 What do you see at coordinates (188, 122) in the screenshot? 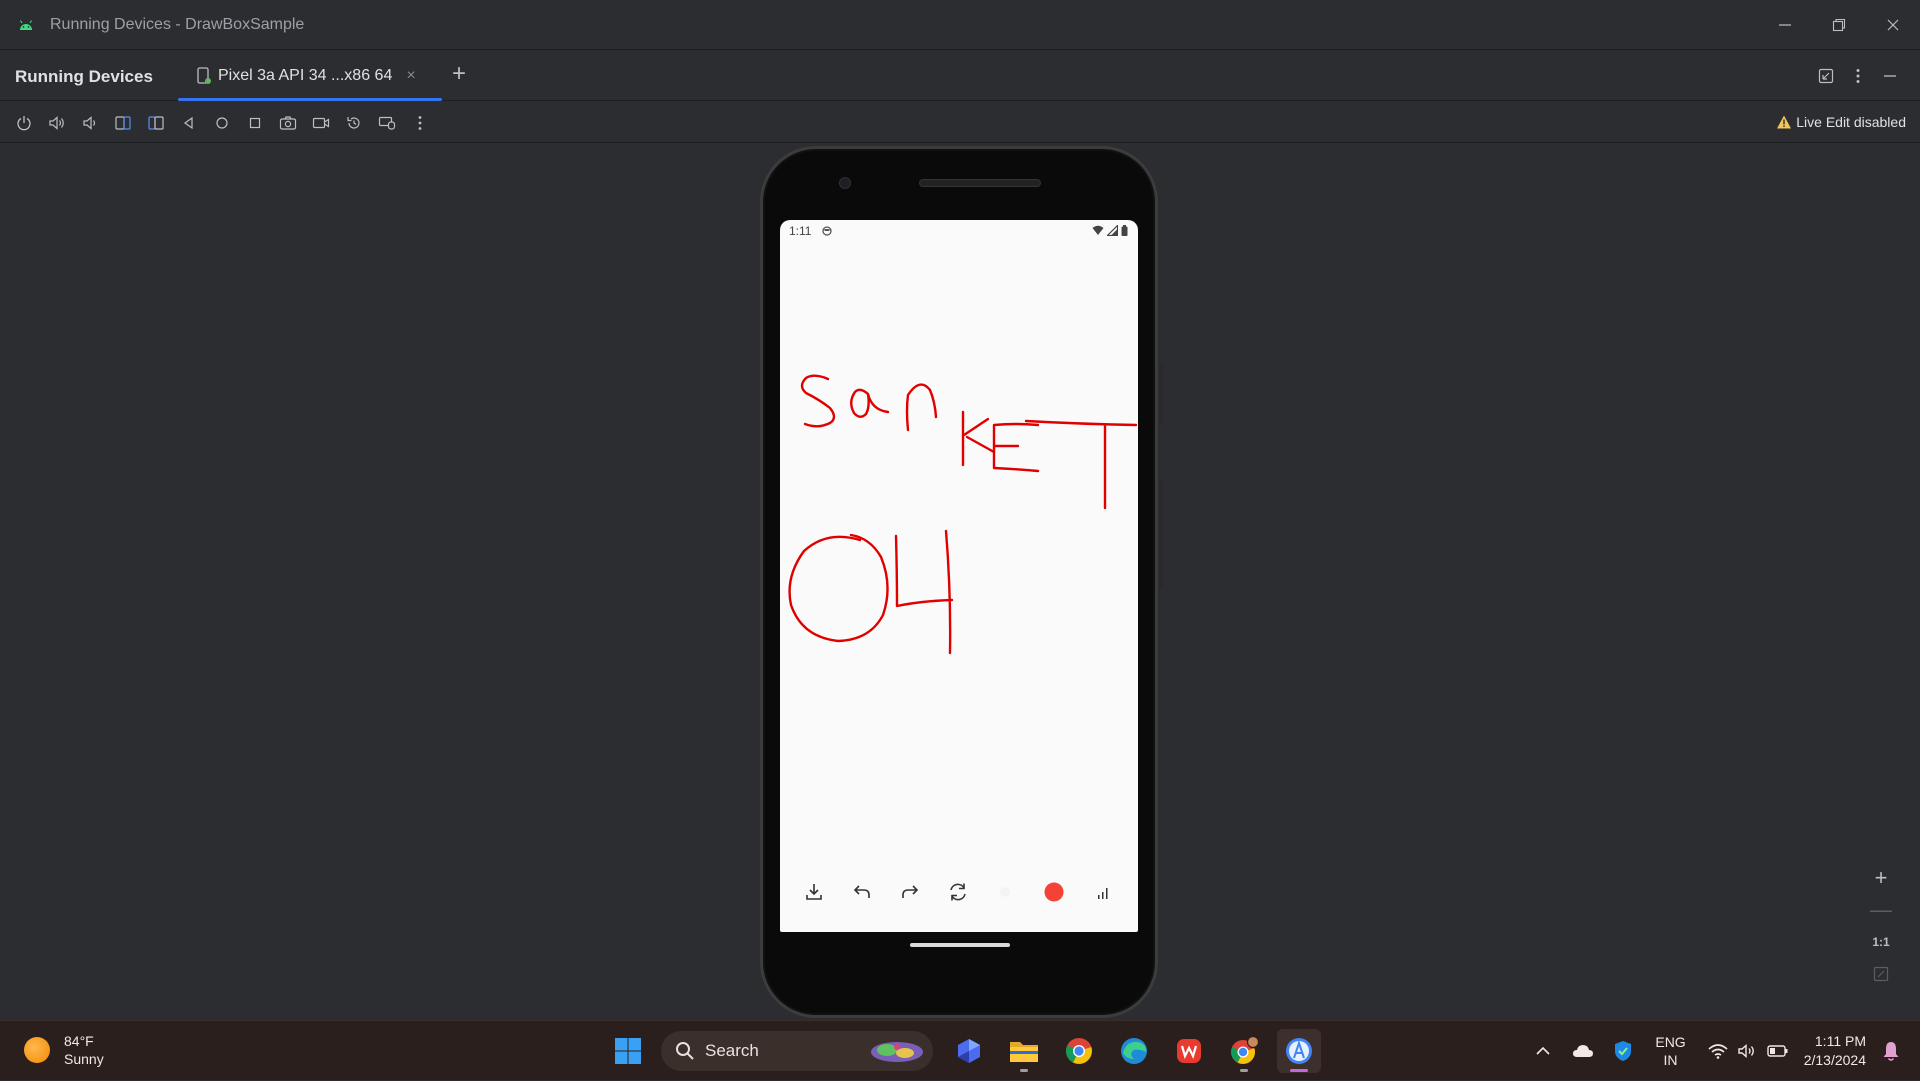
I see `back-button` at bounding box center [188, 122].